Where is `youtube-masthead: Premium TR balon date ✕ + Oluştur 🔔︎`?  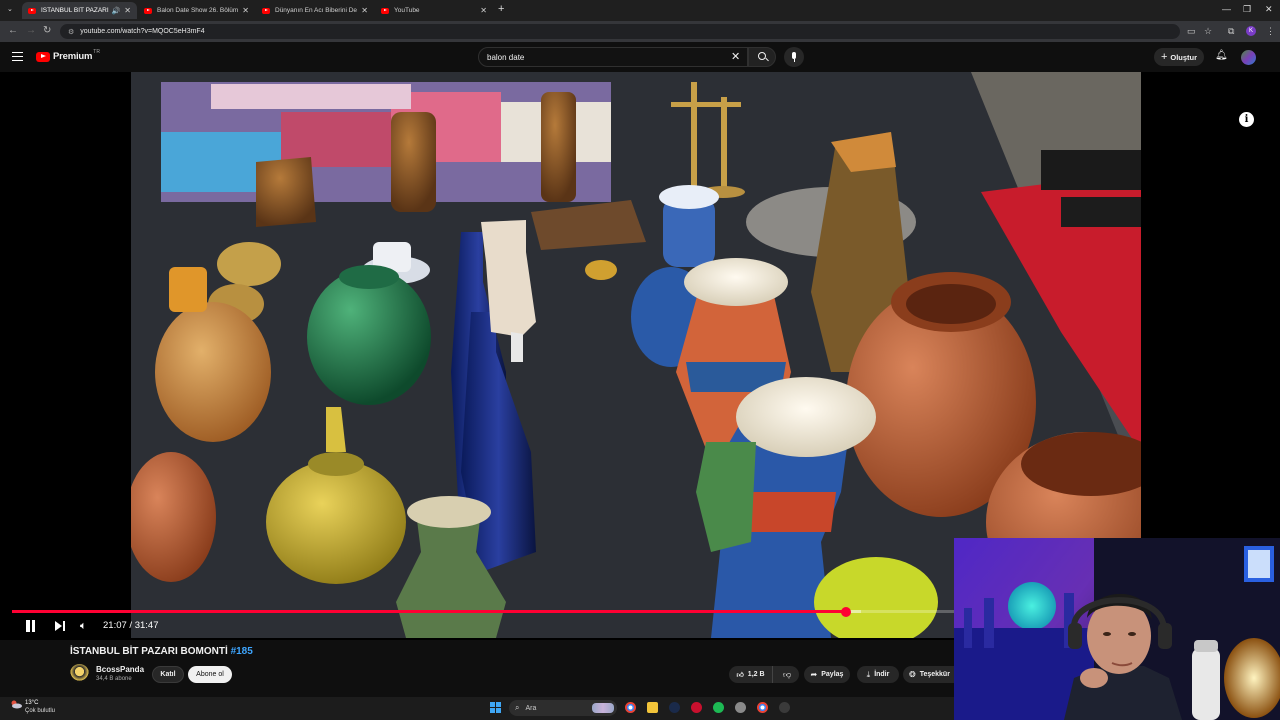 youtube-masthead: Premium TR balon date ✕ + Oluştur 🔔︎ is located at coordinates (640, 57).